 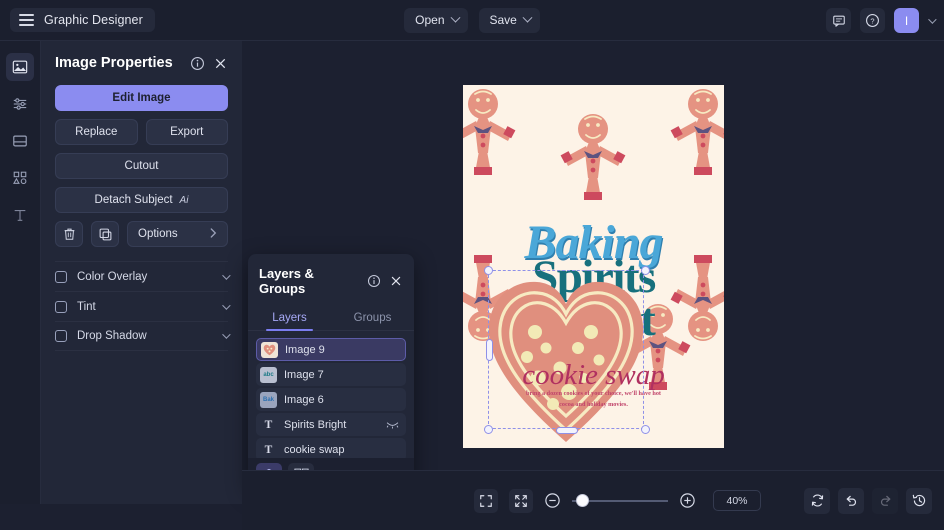 I want to click on history-actions, so click(x=868, y=500).